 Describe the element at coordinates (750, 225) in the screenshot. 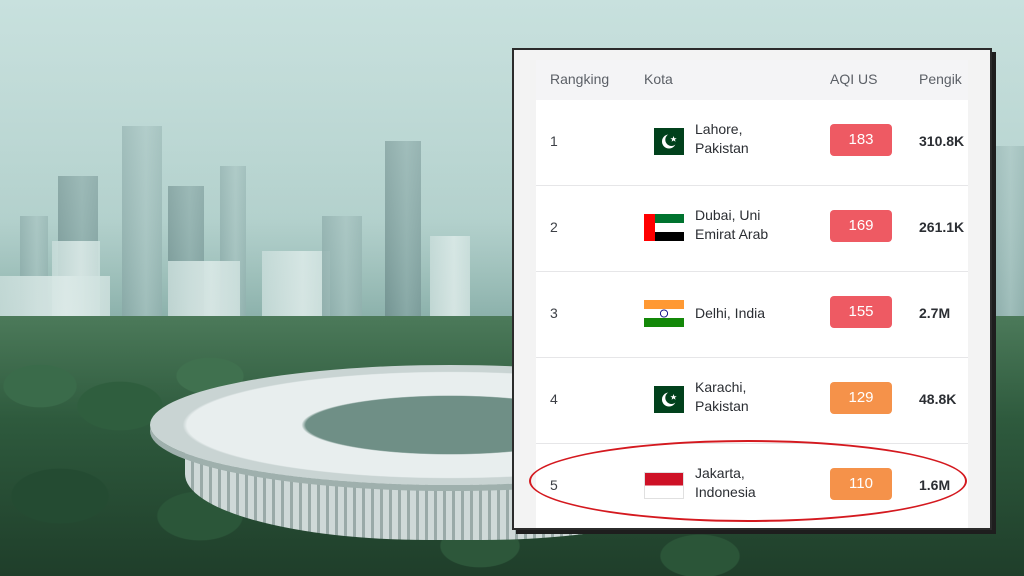

I see `city-name: Dubai, Uni Emirat Arab` at that location.